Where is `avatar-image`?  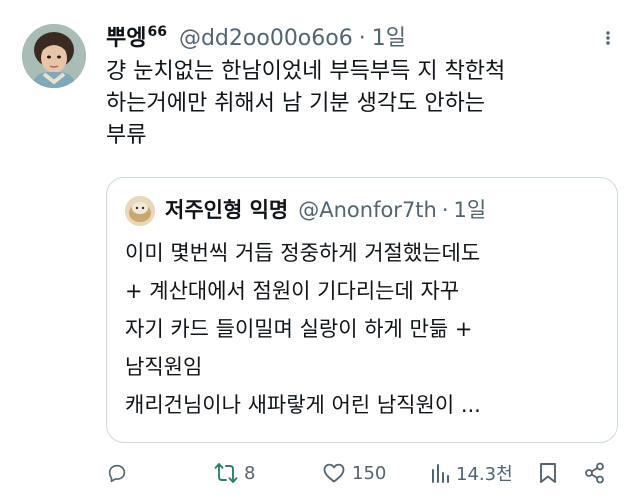 avatar-image is located at coordinates (54, 56).